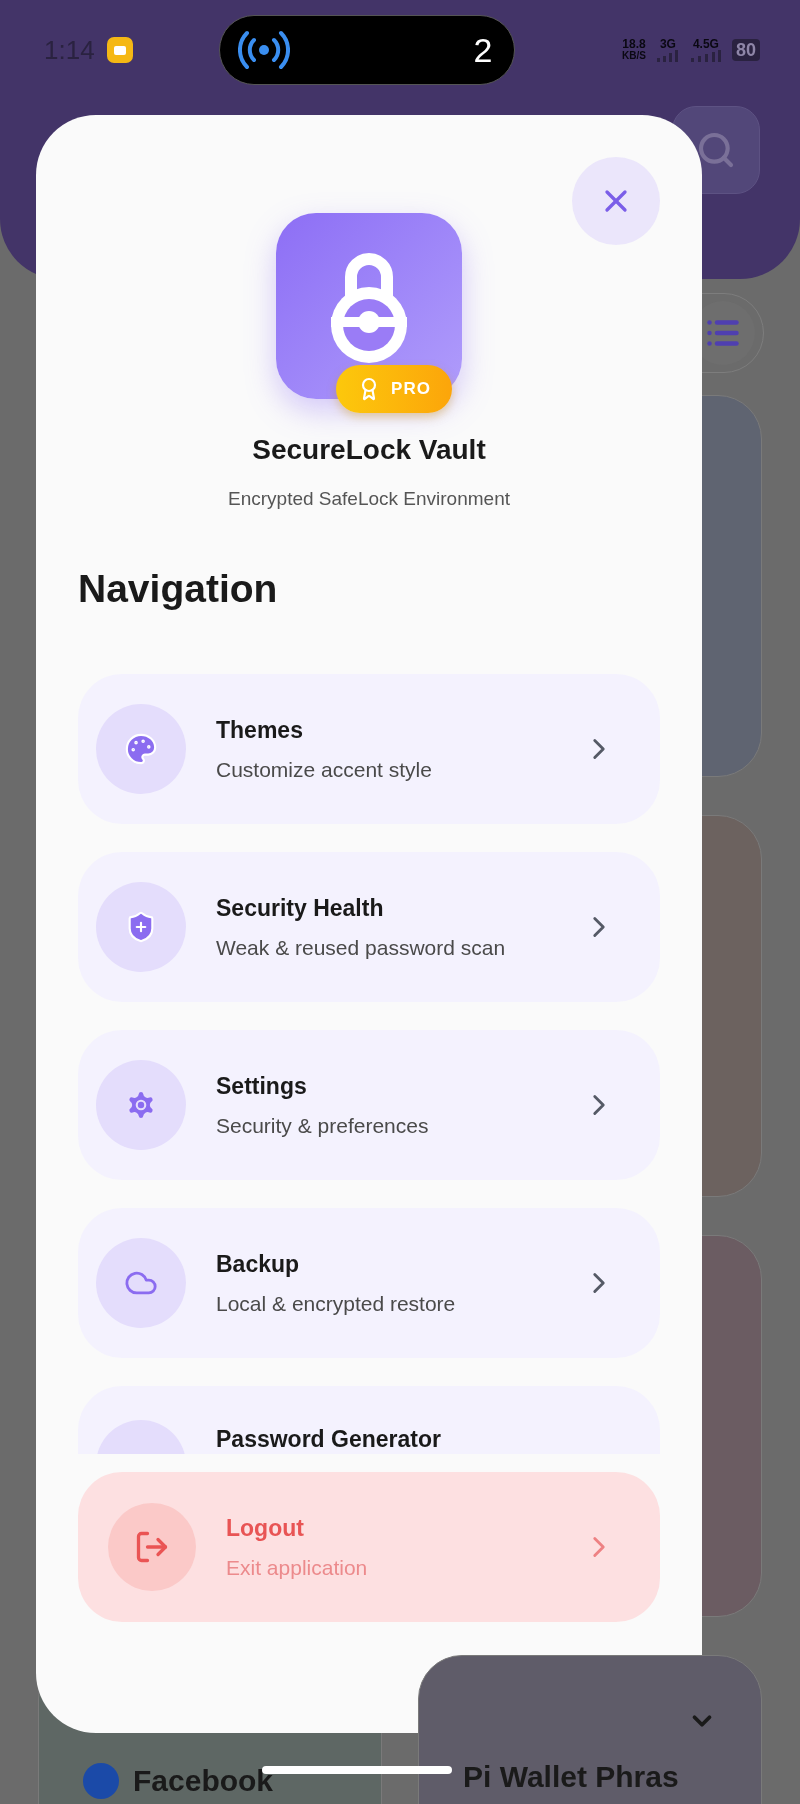 The height and width of the screenshot is (1804, 800). Describe the element at coordinates (369, 1105) in the screenshot. I see `nav-item: Settings Security & preferences` at that location.